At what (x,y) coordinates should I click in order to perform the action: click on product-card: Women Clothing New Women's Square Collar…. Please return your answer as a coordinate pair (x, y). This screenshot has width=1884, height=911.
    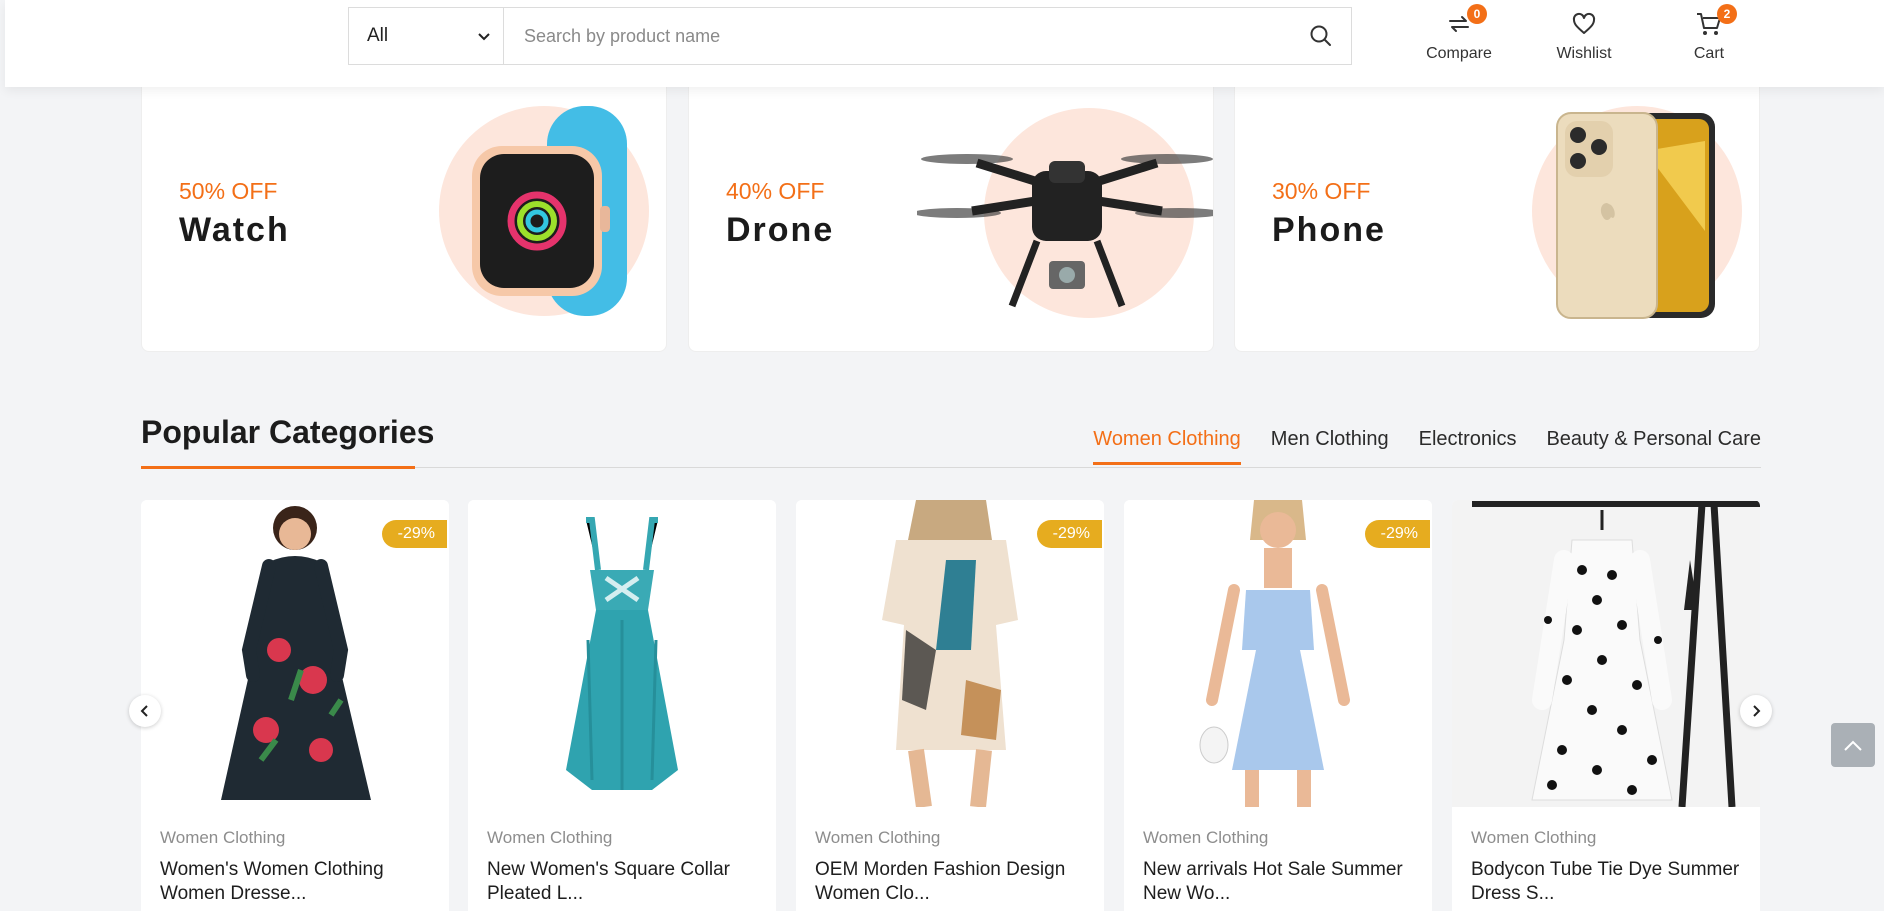
    Looking at the image, I should click on (622, 705).